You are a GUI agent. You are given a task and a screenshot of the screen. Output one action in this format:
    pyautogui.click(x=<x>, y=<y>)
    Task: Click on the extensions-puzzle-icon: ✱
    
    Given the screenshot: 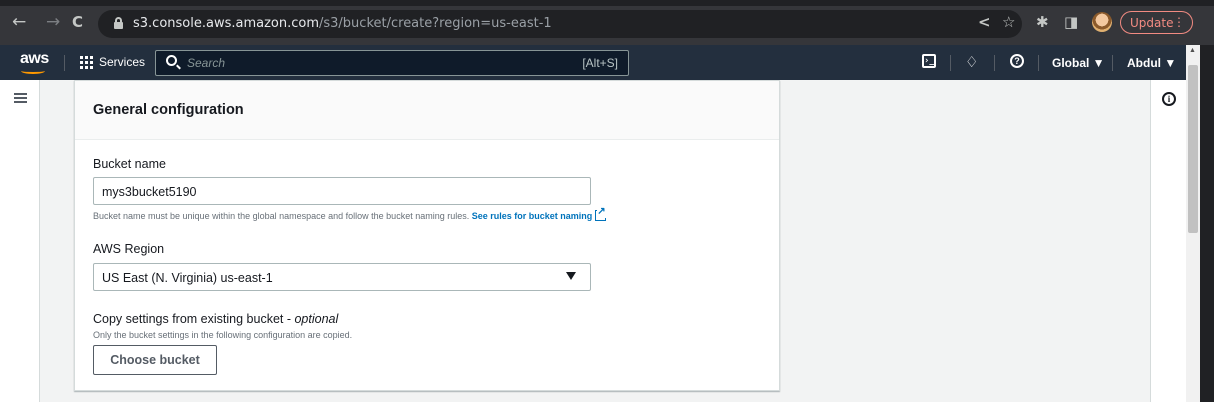 What is the action you would take?
    pyautogui.click(x=1042, y=22)
    